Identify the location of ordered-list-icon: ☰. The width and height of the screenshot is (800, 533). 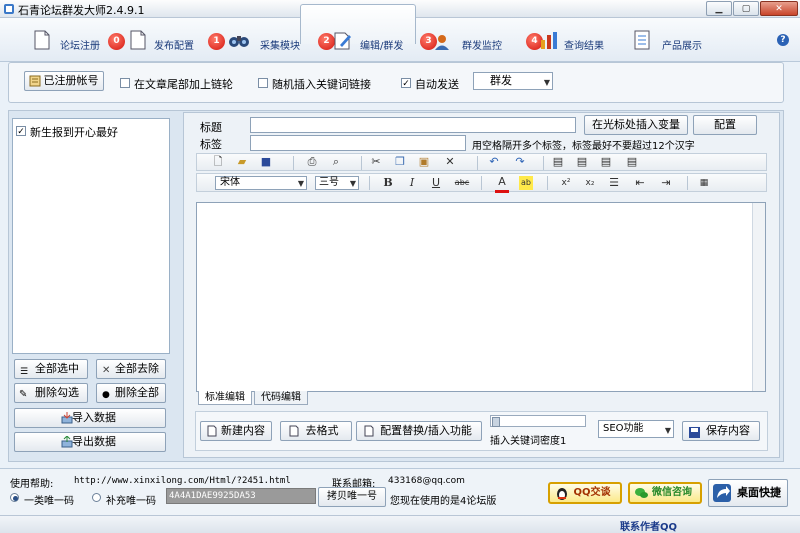
(614, 183).